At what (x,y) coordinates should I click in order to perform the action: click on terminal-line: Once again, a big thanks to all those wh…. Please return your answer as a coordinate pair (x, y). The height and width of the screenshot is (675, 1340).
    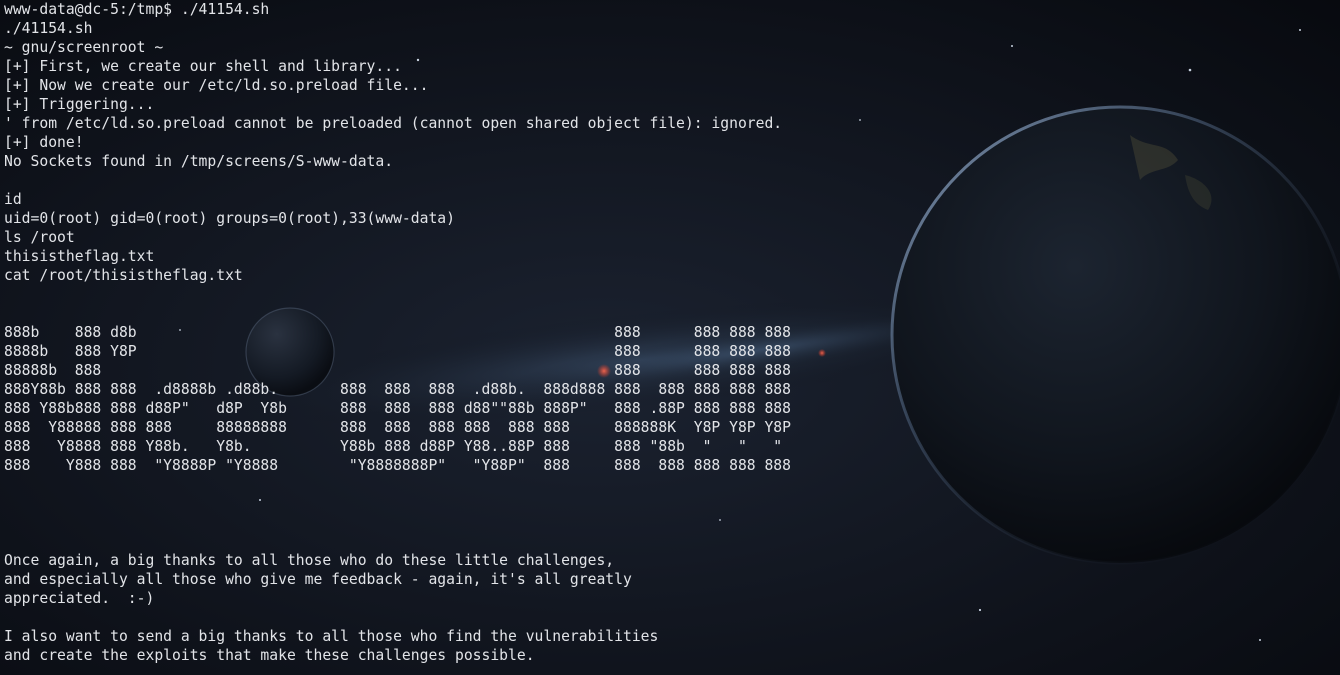
    Looking at the image, I should click on (309, 560).